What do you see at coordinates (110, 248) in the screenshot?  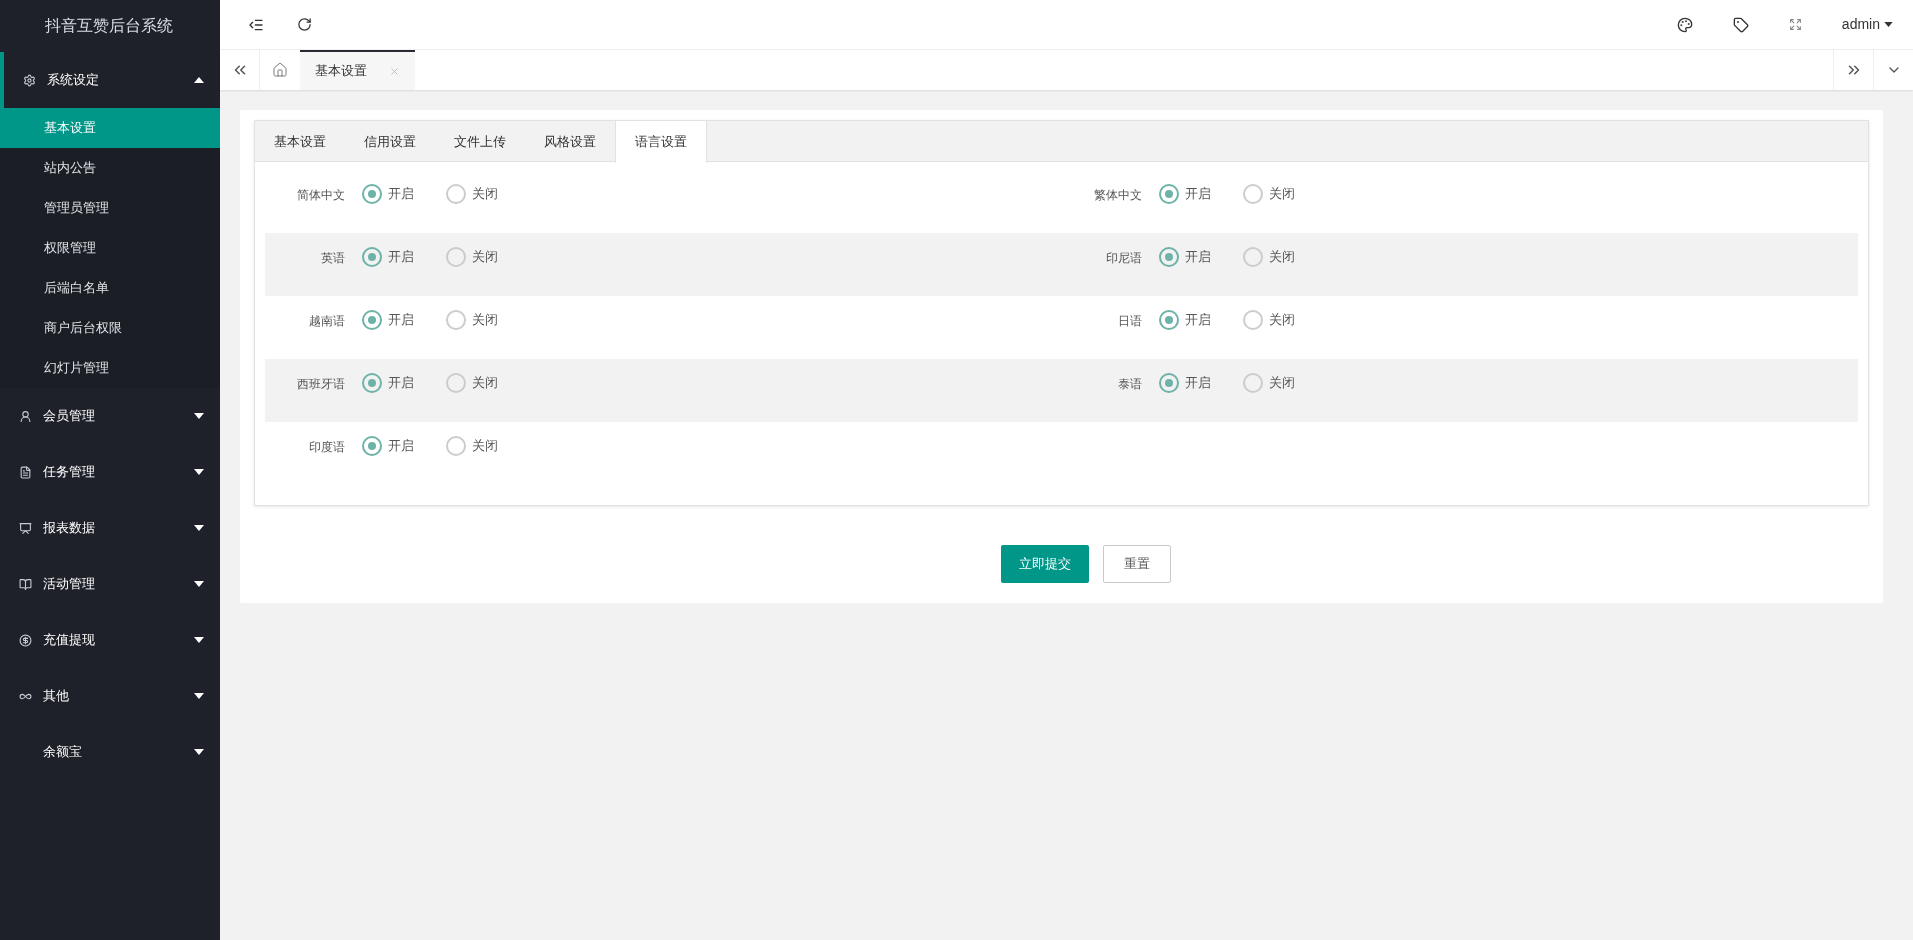 I see `menu-item: 权限管理` at bounding box center [110, 248].